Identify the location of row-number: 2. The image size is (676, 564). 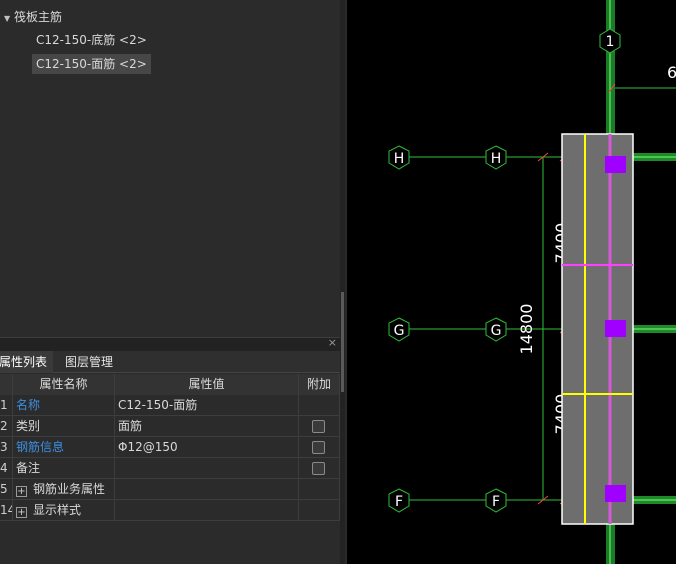
(6, 426).